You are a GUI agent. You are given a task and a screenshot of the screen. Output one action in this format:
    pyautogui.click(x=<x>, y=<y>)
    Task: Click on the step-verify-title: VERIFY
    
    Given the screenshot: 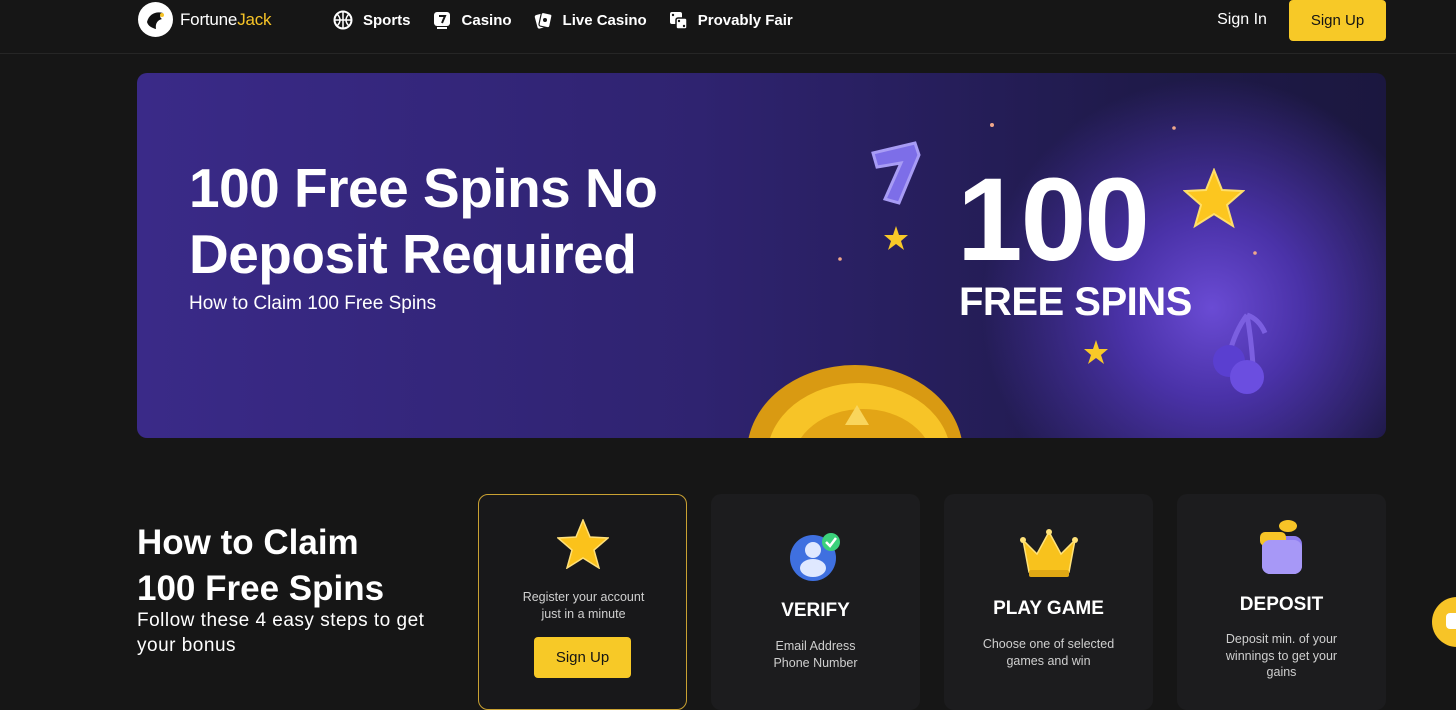 What is the action you would take?
    pyautogui.click(x=815, y=610)
    